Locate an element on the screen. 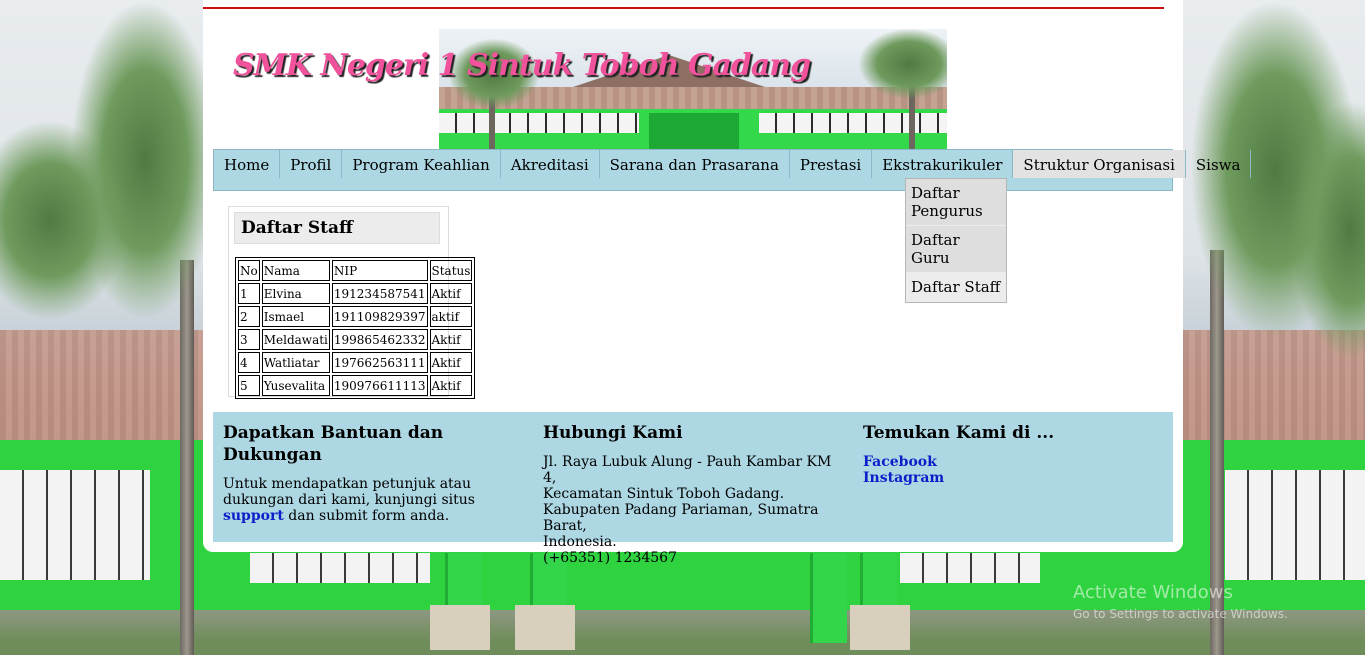  bg-roof-left is located at coordinates (101, 385).